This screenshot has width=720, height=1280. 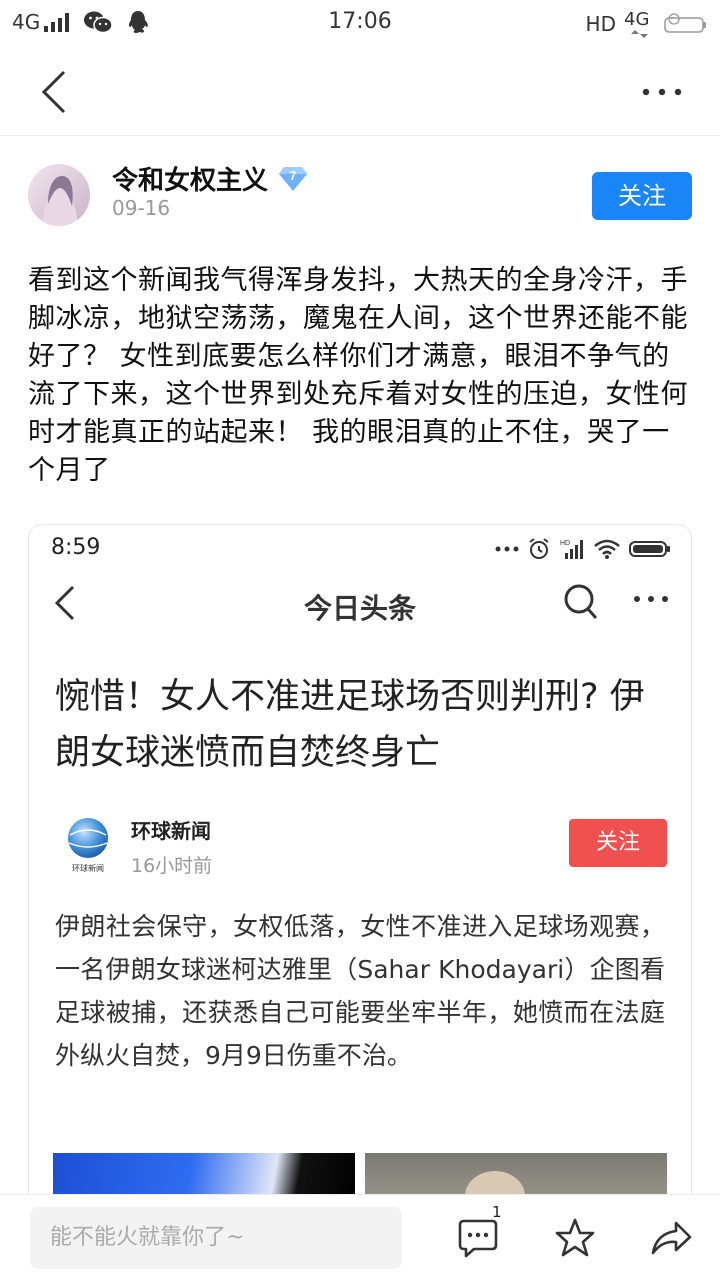 I want to click on follow-button: 关注, so click(x=642, y=196).